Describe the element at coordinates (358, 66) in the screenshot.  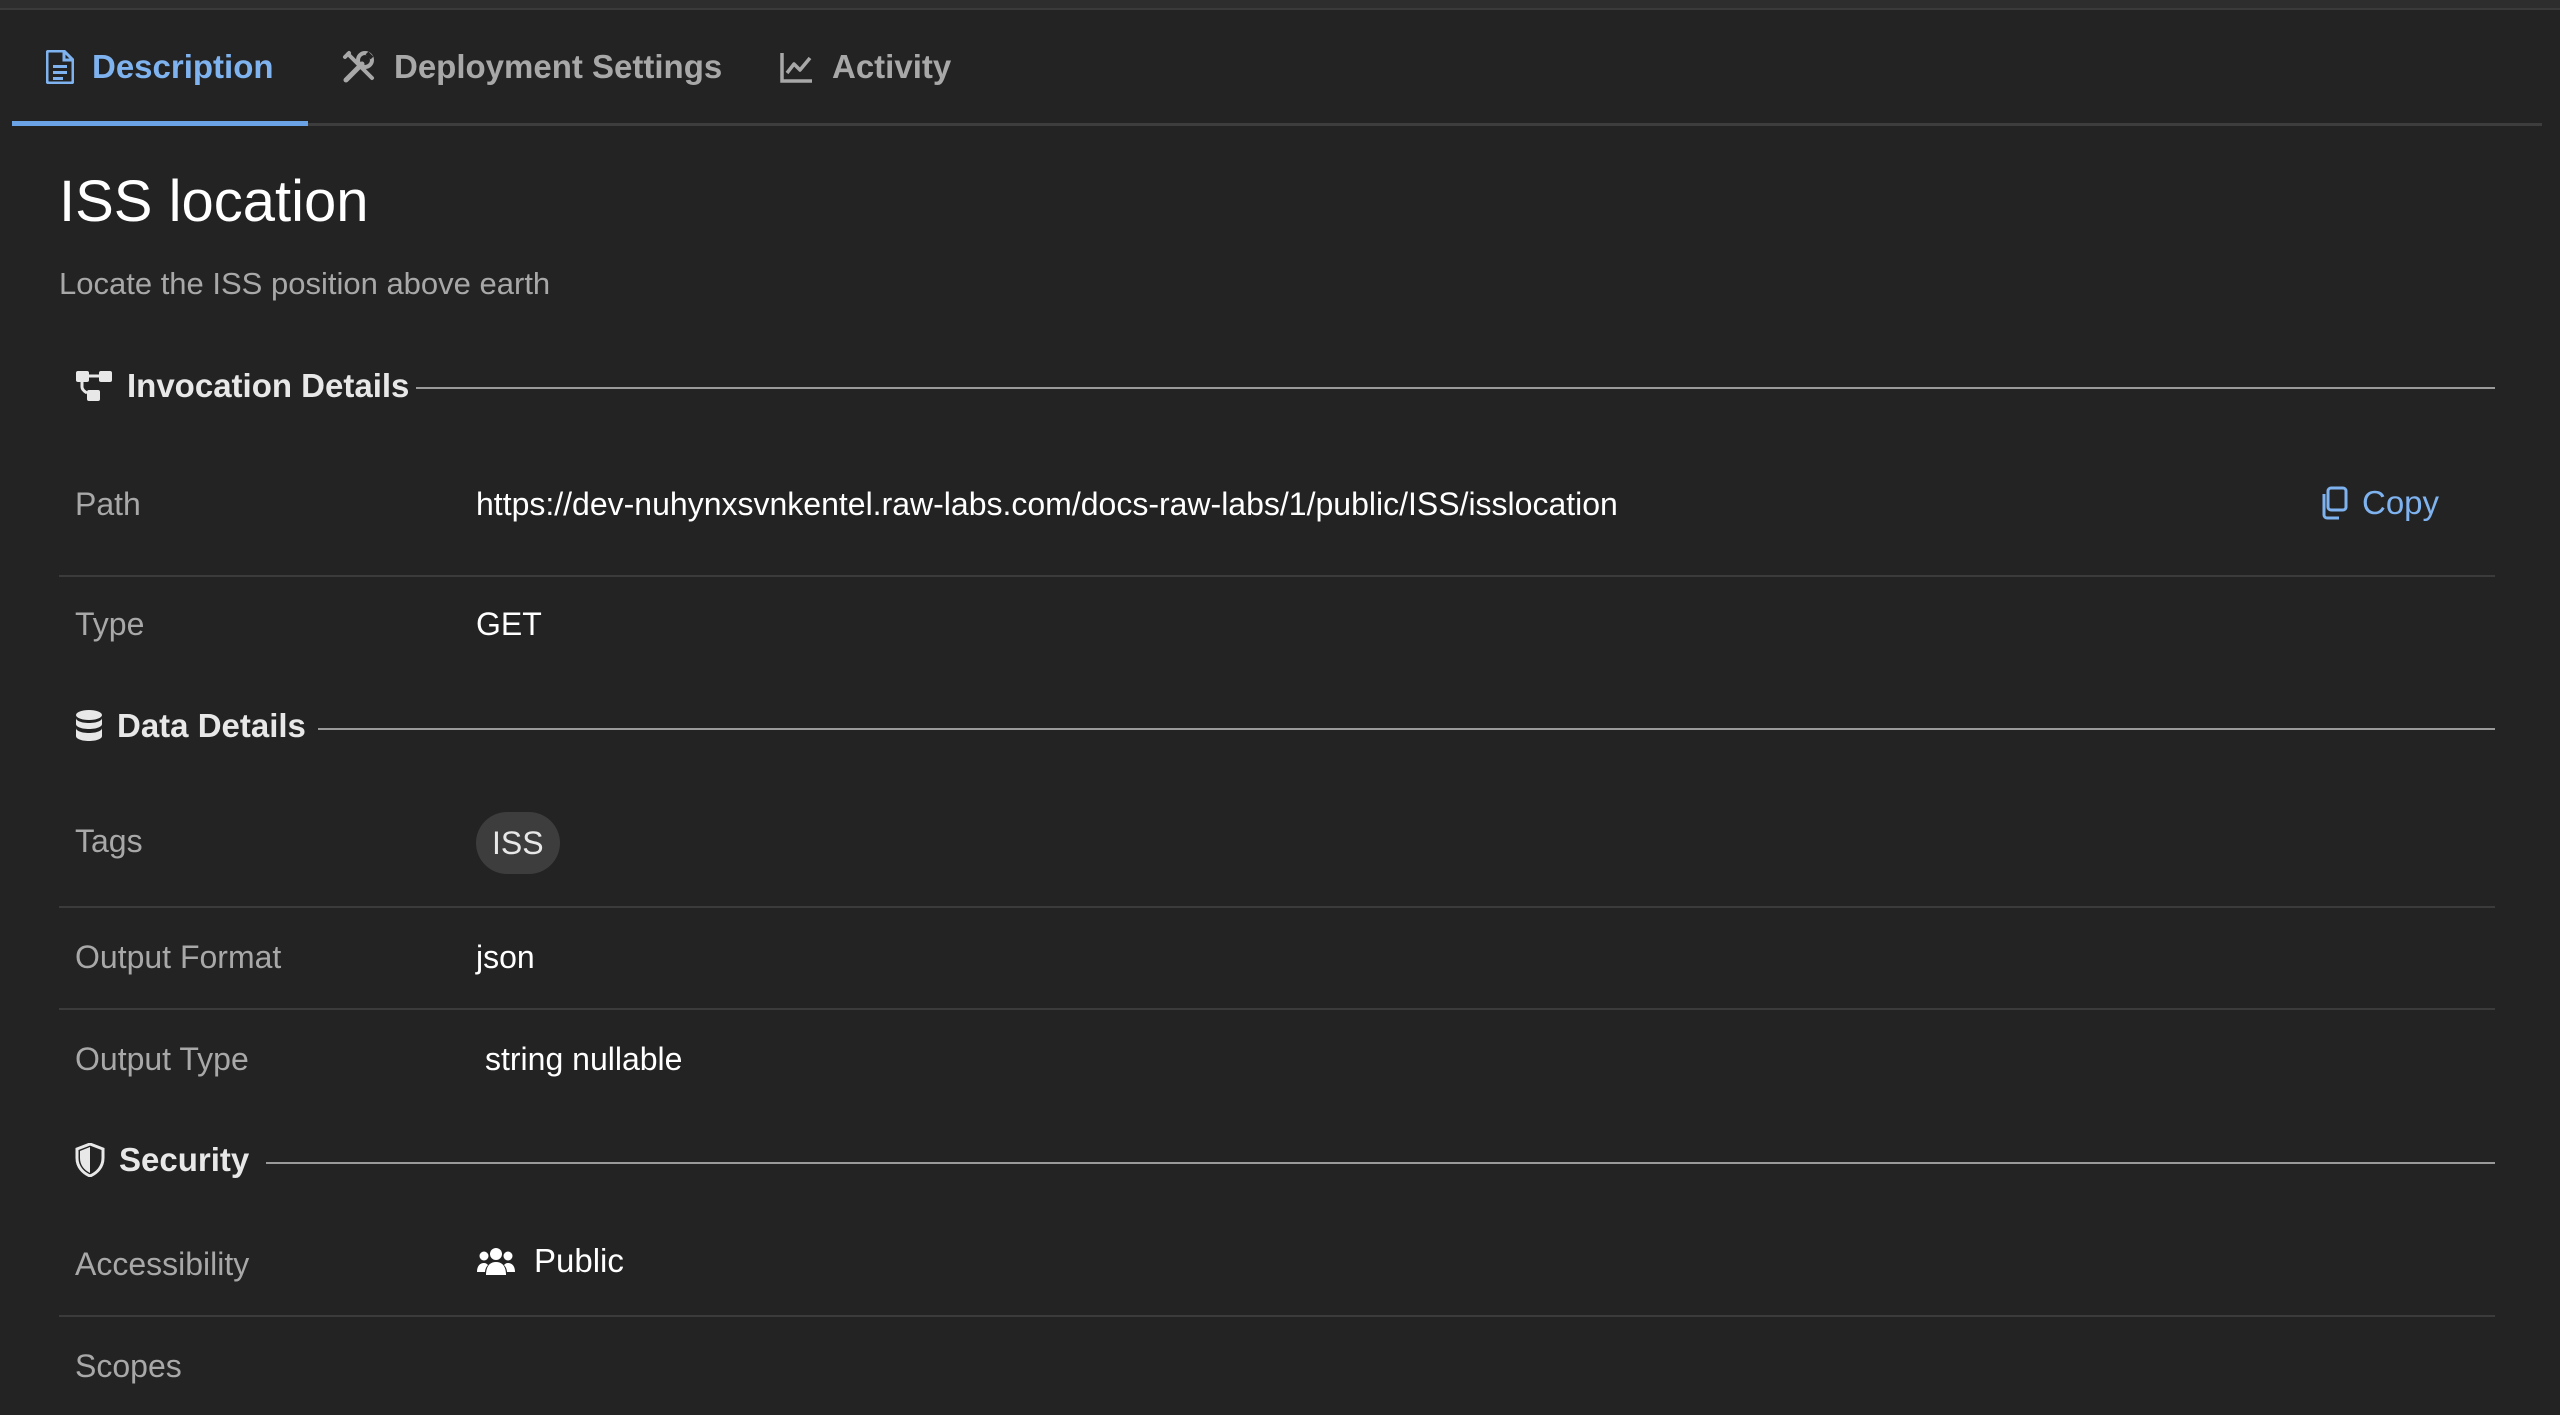
I see `tools-icon` at that location.